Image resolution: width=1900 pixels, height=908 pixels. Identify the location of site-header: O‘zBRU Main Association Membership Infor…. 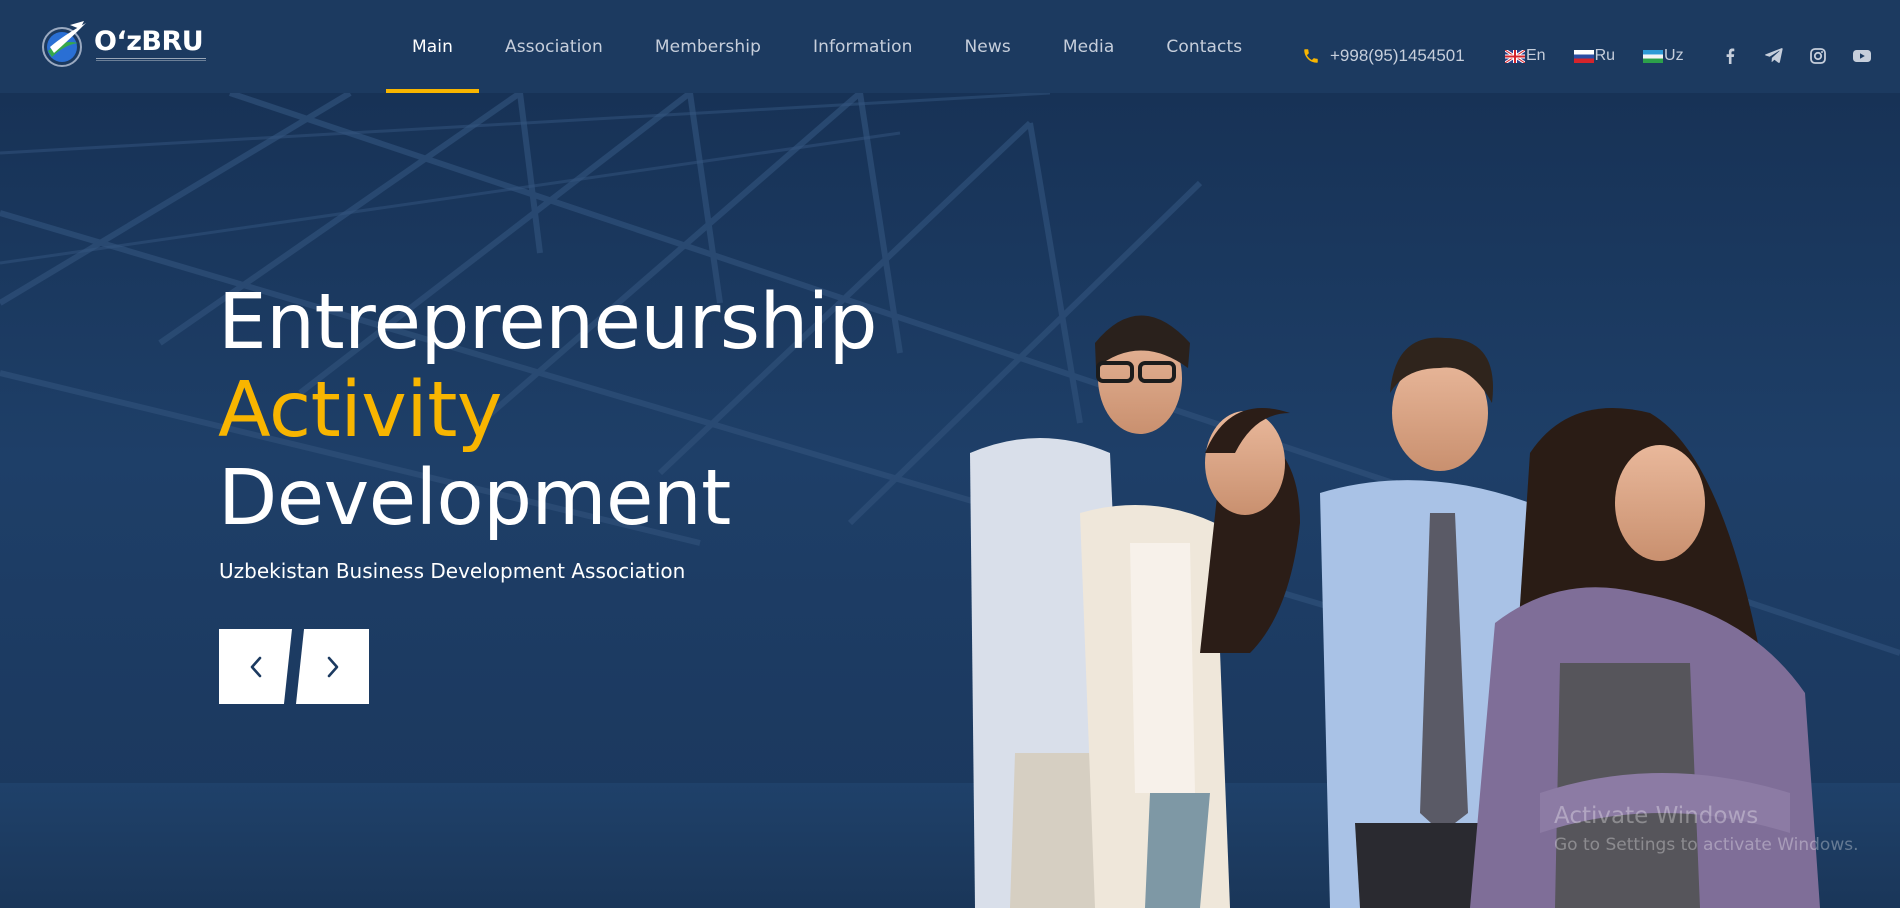
(950, 46).